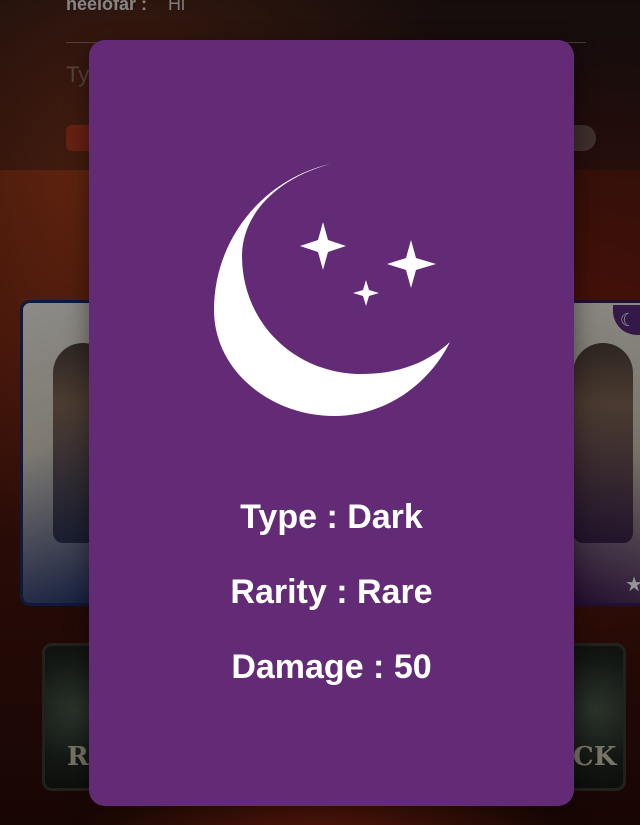 This screenshot has height=825, width=640. Describe the element at coordinates (331, 592) in the screenshot. I see `card-rarity-text: Rarity : Rare` at that location.